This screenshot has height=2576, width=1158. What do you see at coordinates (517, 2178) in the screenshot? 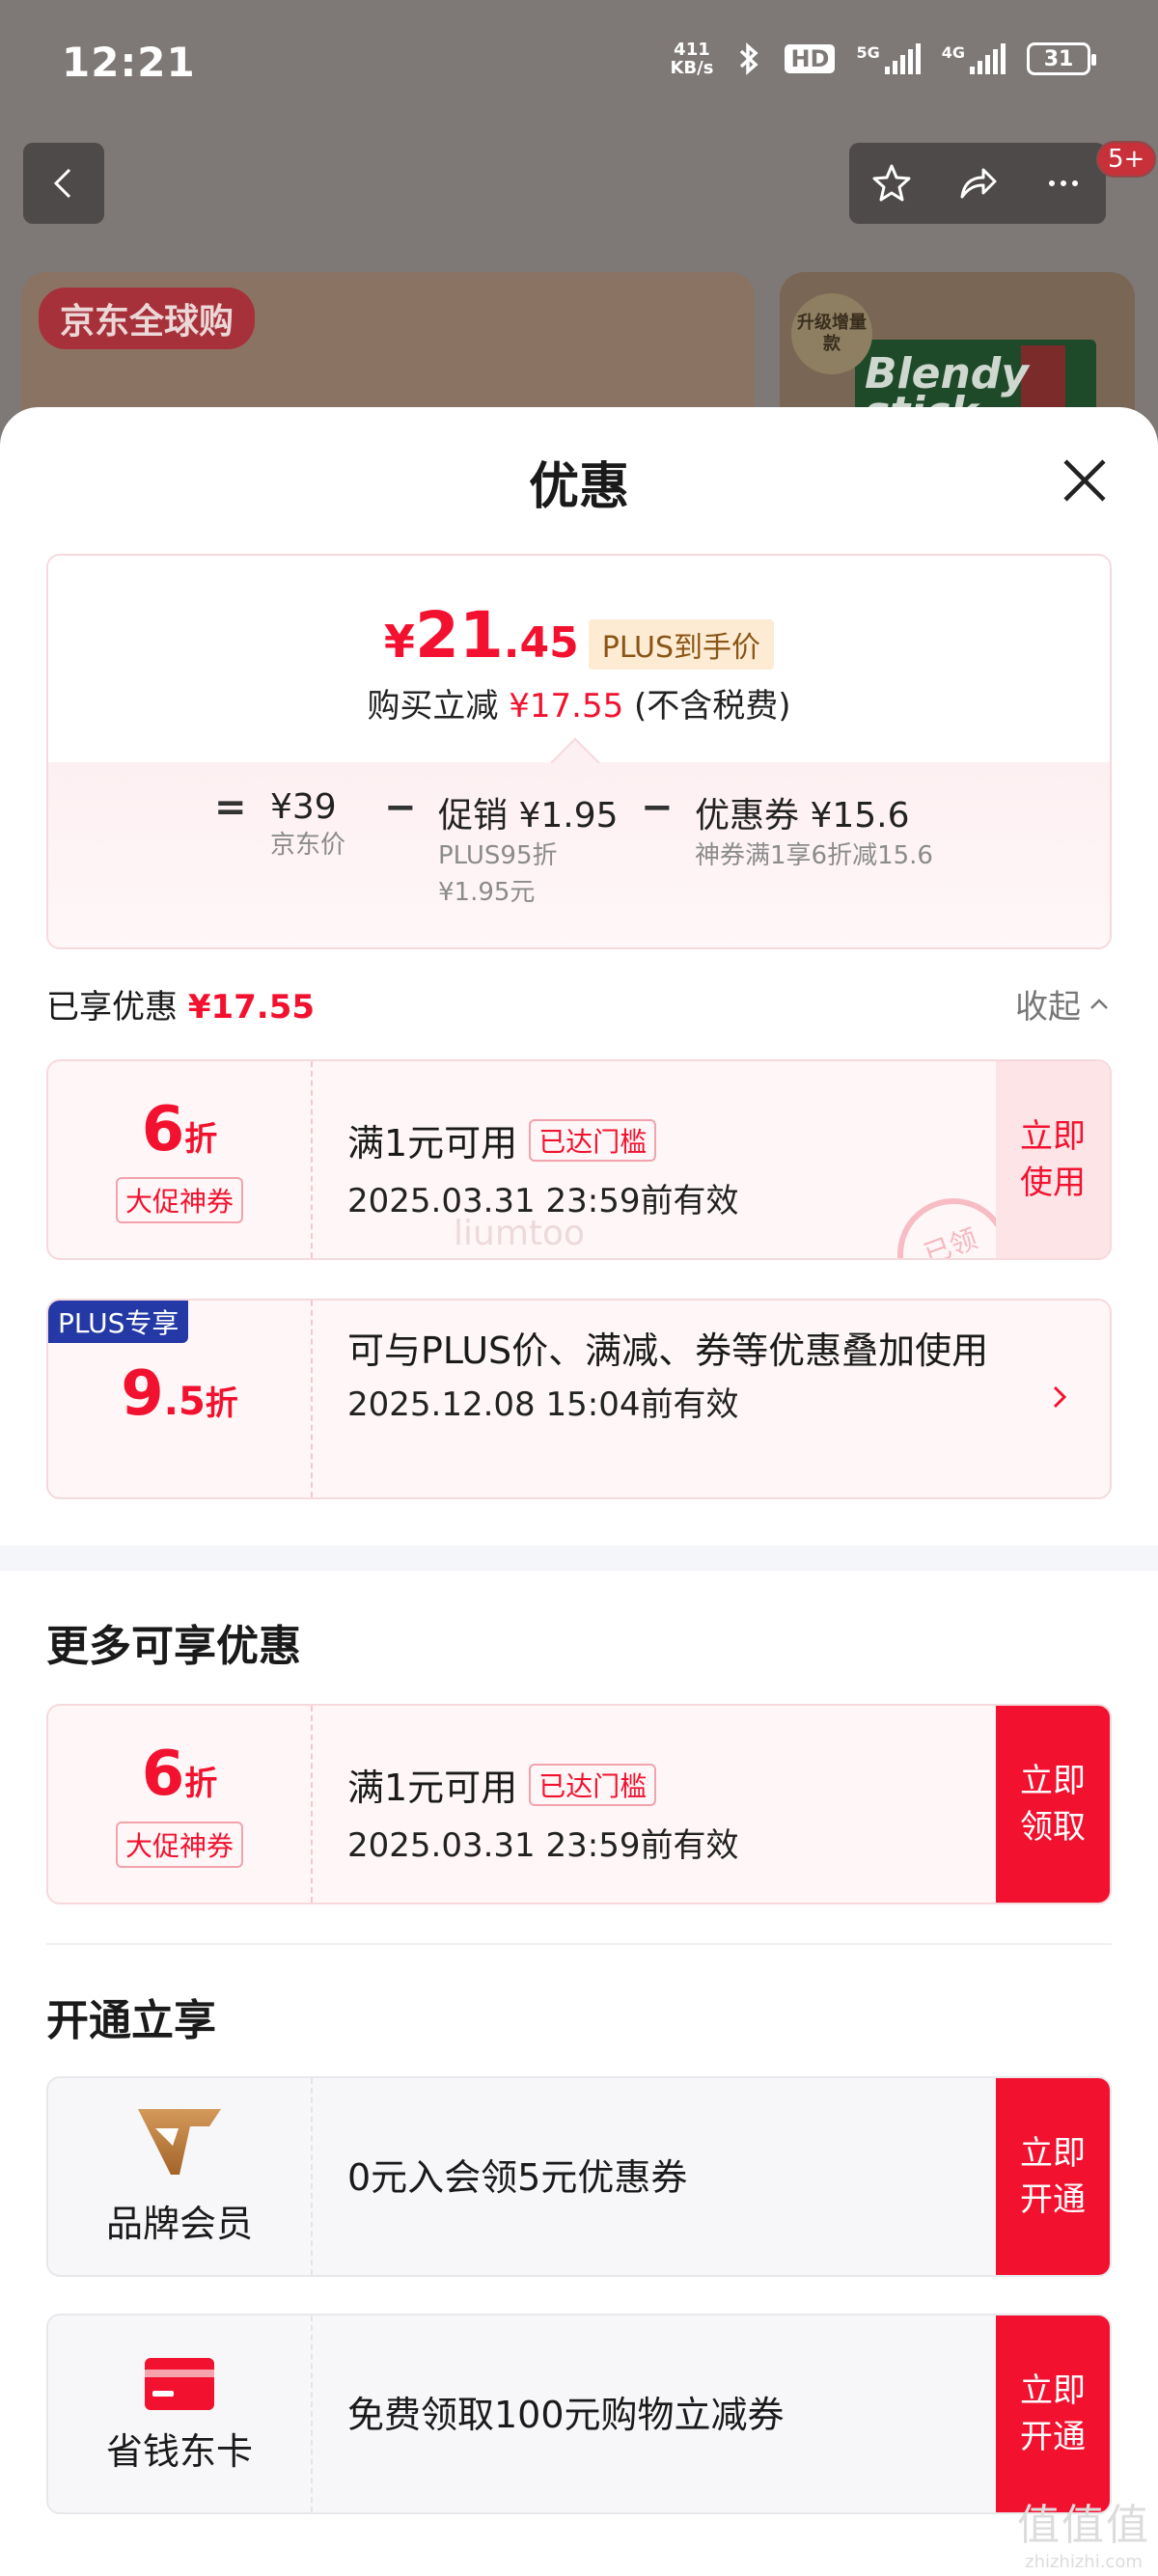
I see `brand-member-desc: 0元入会领5元优惠券` at bounding box center [517, 2178].